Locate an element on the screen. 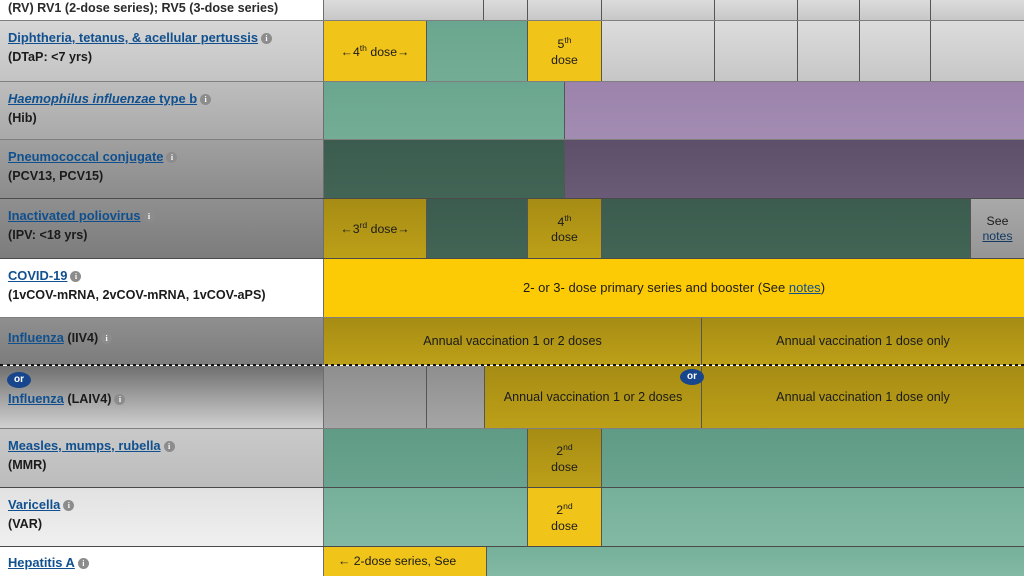 This screenshot has height=576, width=1024. vaccine-abbrev-covid19: (1vCOV-mRNA, 2vCOV-mRNA, 1vCOV-aPS) is located at coordinates (137, 294).